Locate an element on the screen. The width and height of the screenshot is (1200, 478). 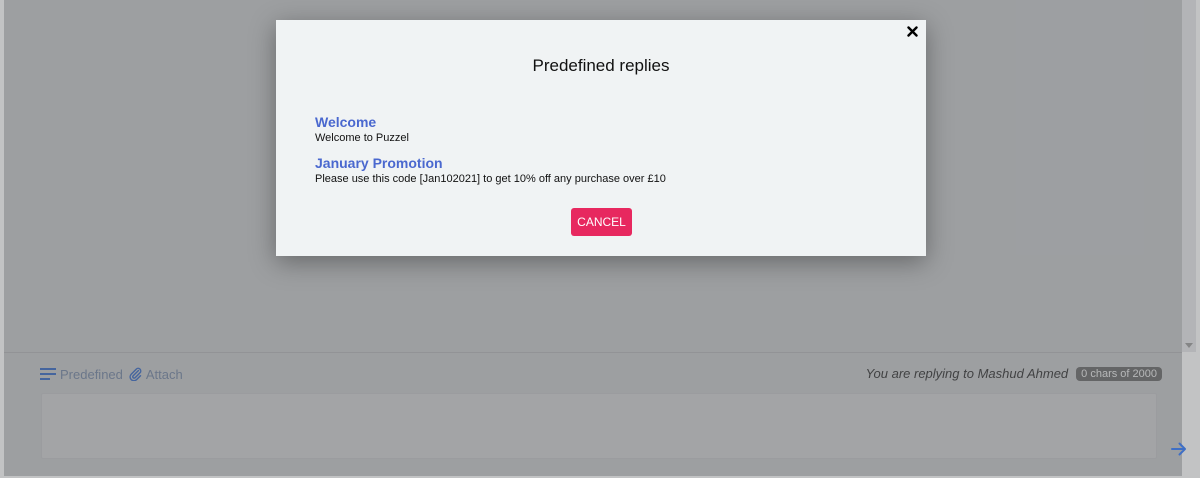
arrow-right-icon is located at coordinates (1178, 449).